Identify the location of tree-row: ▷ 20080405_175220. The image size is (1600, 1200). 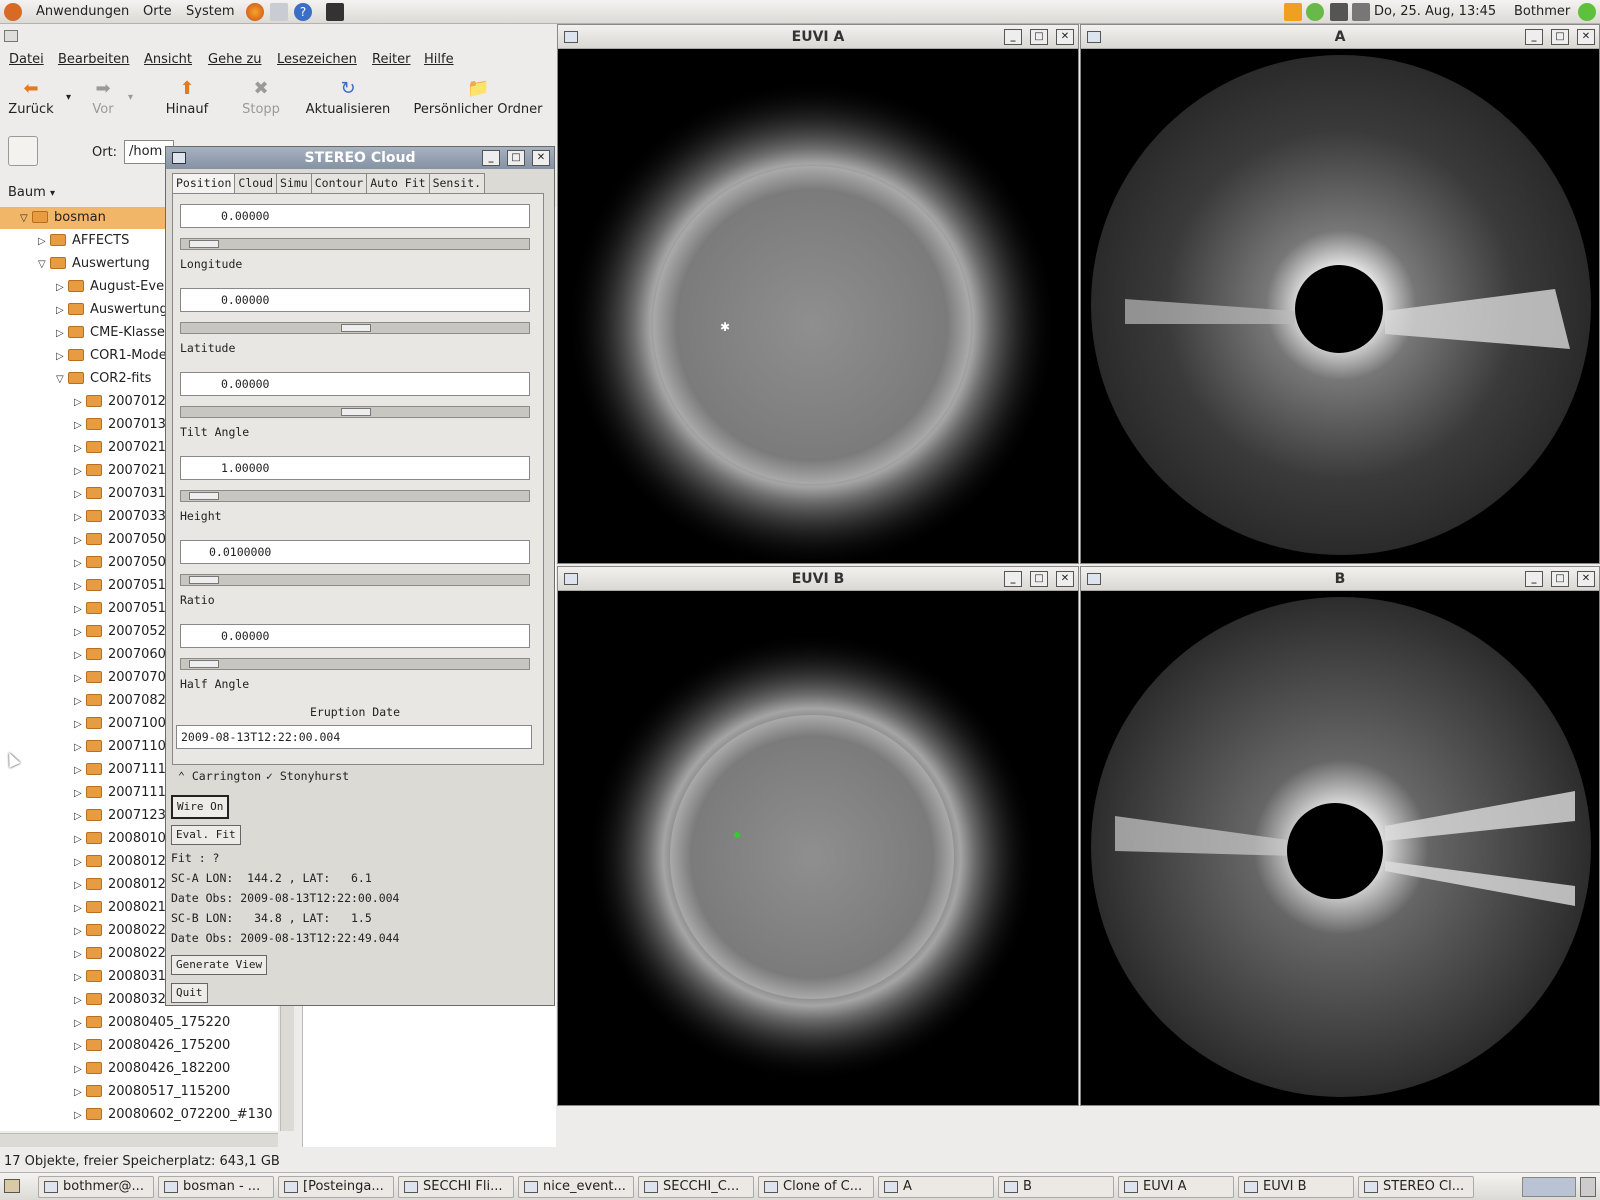
(139, 1023).